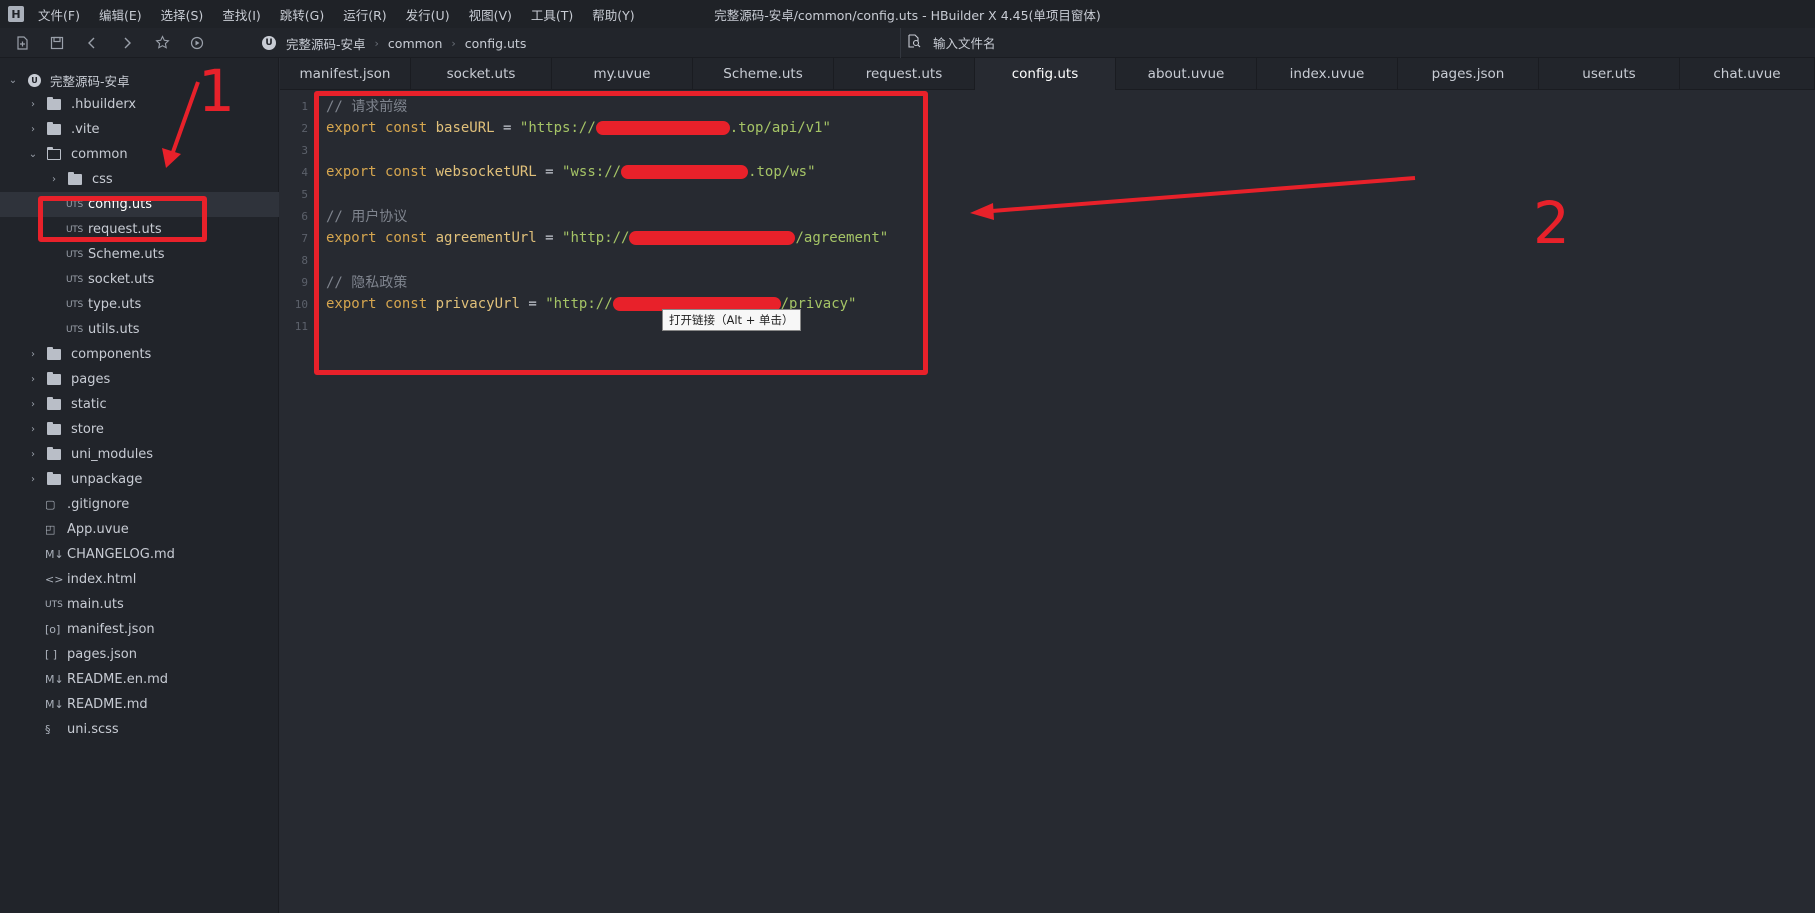 The height and width of the screenshot is (913, 1815). I want to click on tree-folder-uni-modules: › uni_modules, so click(139, 454).